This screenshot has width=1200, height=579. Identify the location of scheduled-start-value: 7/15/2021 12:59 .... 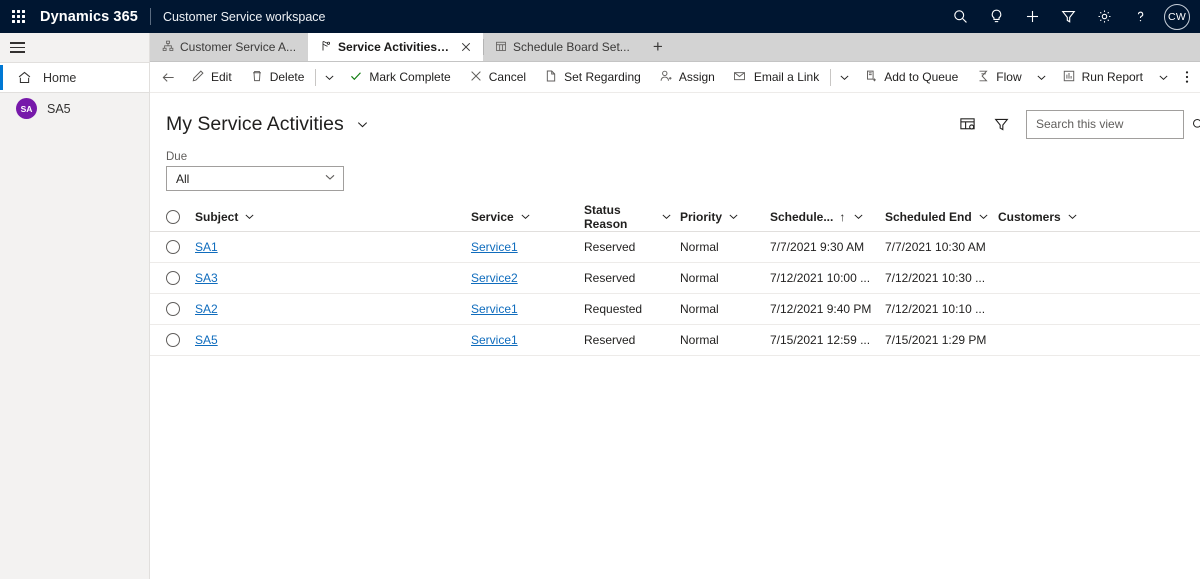
(820, 340).